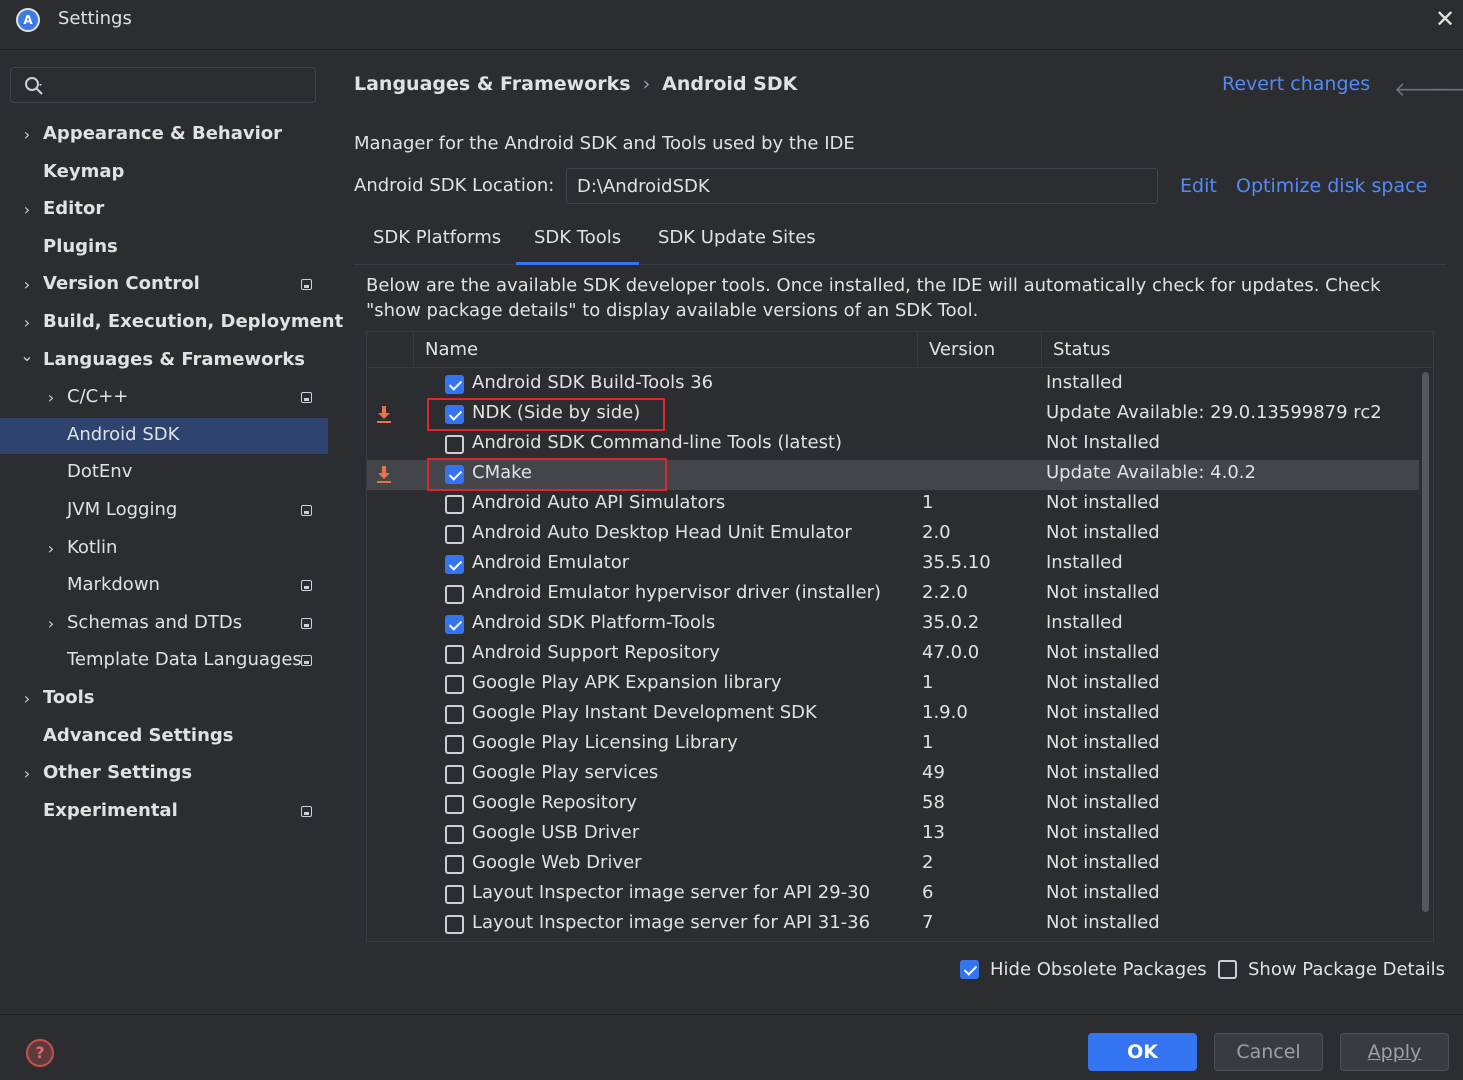 This screenshot has height=1080, width=1463. I want to click on column-header-version: Version, so click(979, 350).